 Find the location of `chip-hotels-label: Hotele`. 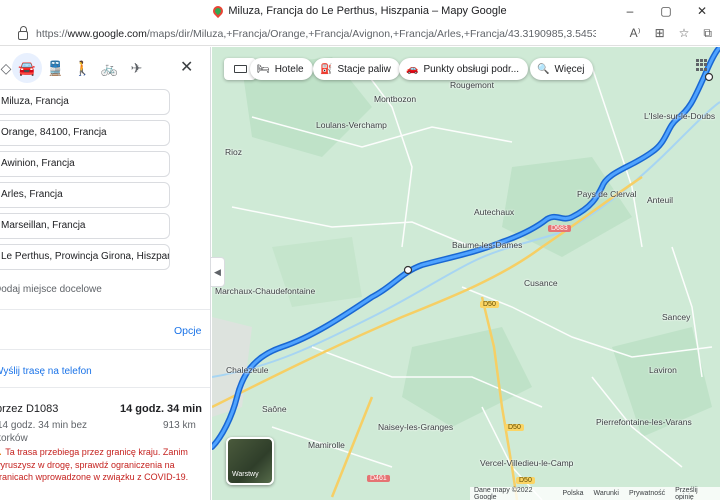

chip-hotels-label: Hotele is located at coordinates (289, 69).